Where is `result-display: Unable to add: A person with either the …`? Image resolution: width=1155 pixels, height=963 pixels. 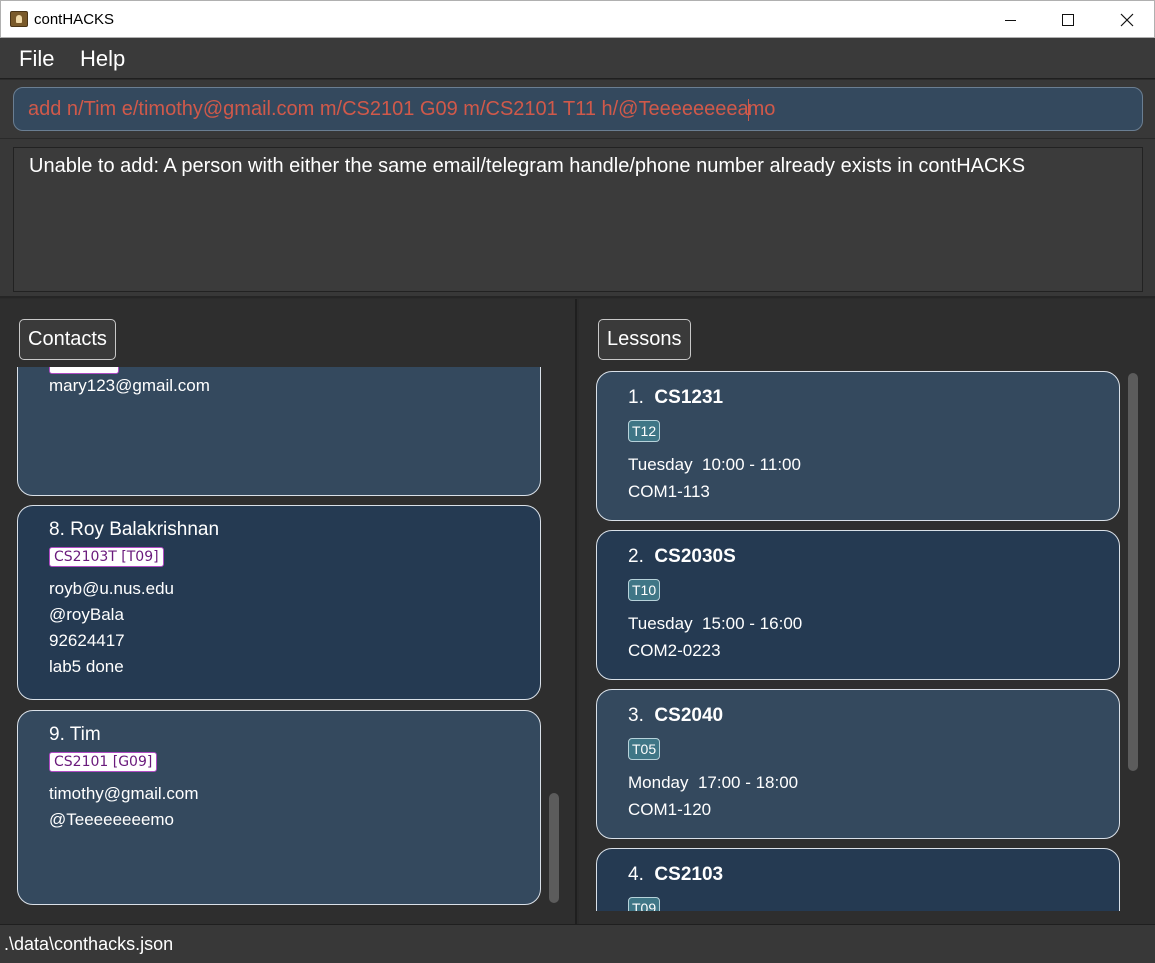 result-display: Unable to add: A person with either the … is located at coordinates (578, 219).